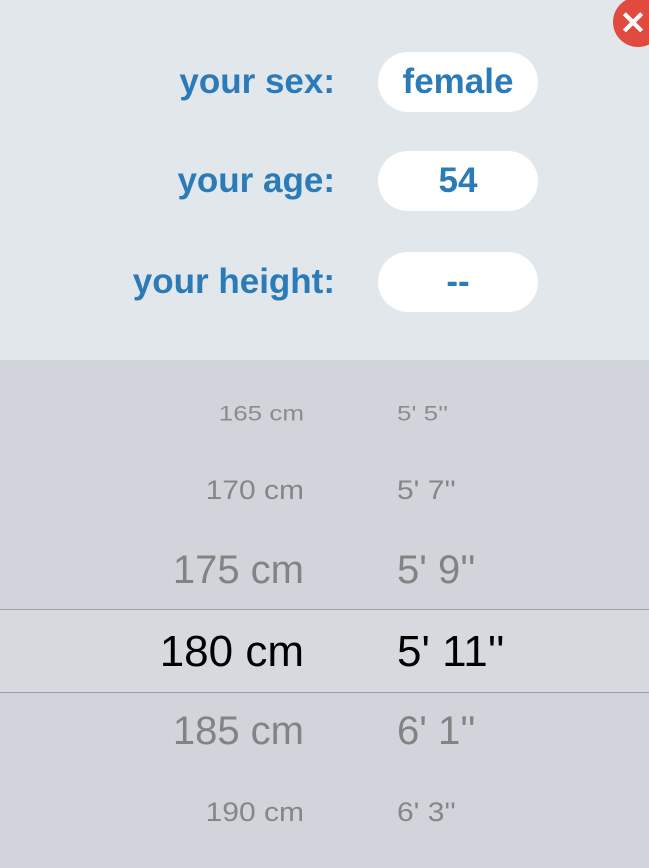  What do you see at coordinates (231, 651) in the screenshot?
I see `picker-option-cm: 180 cm` at bounding box center [231, 651].